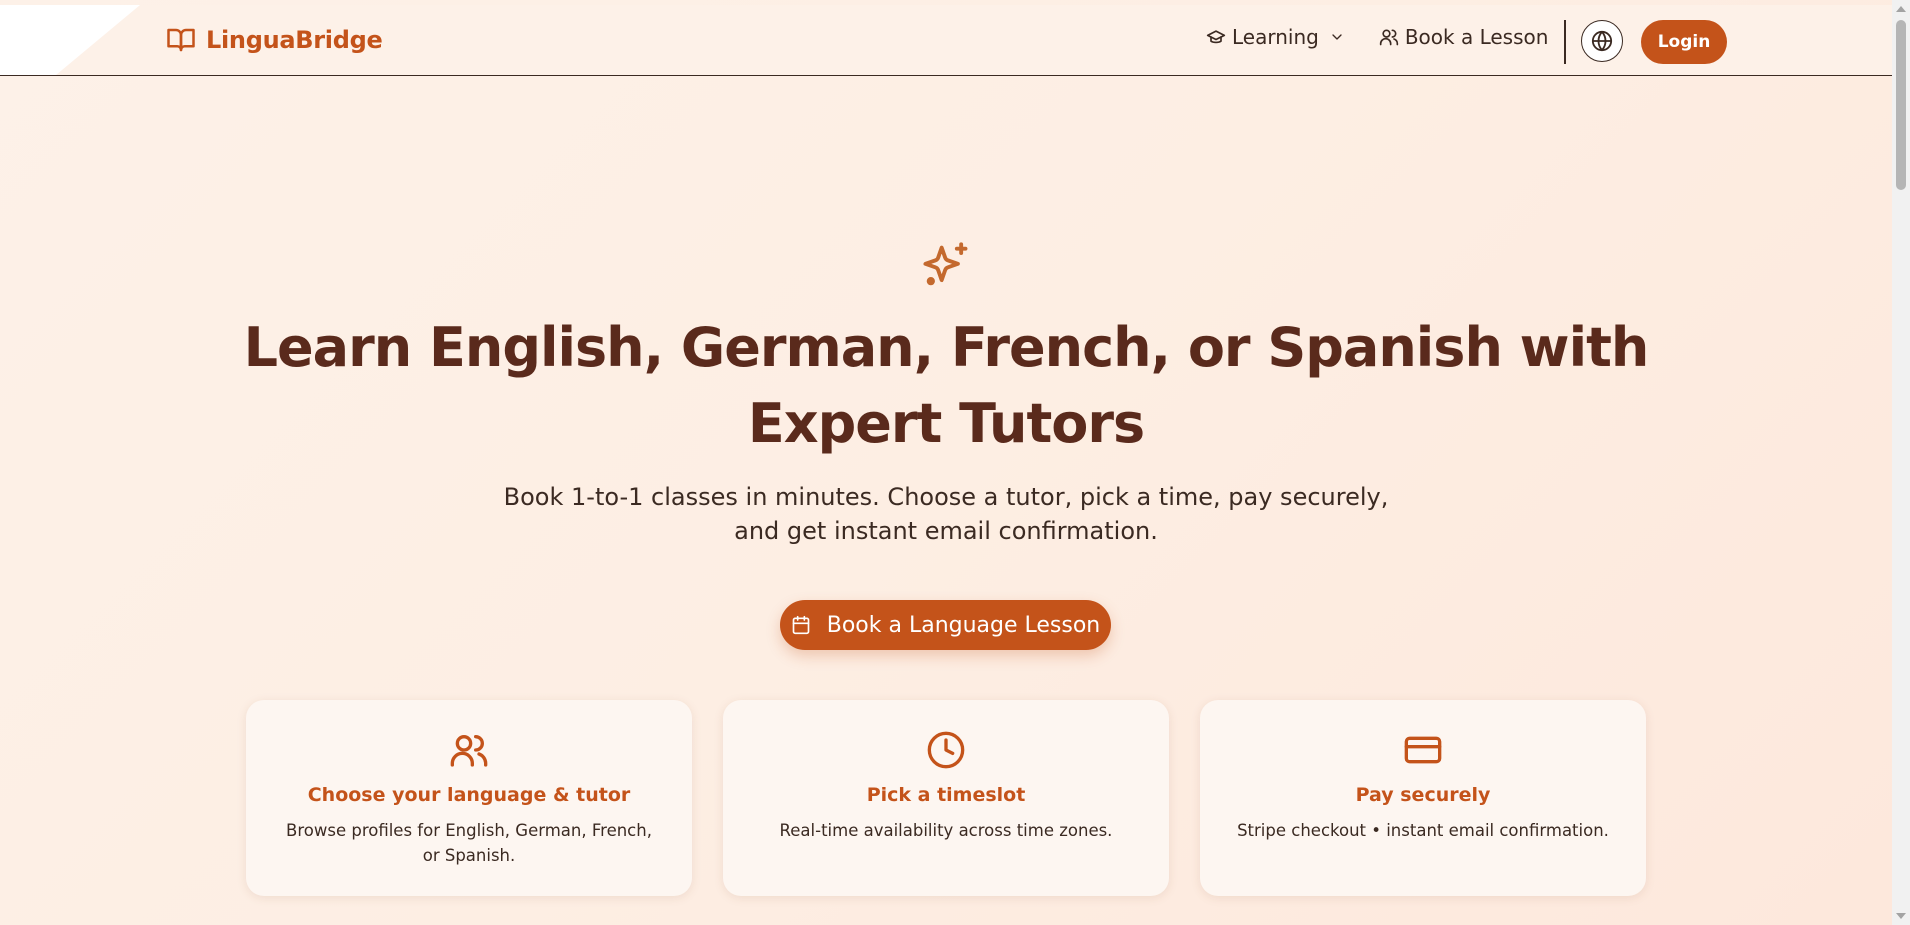 The width and height of the screenshot is (1910, 925). What do you see at coordinates (801, 625) in the screenshot?
I see `calendar-icon` at bounding box center [801, 625].